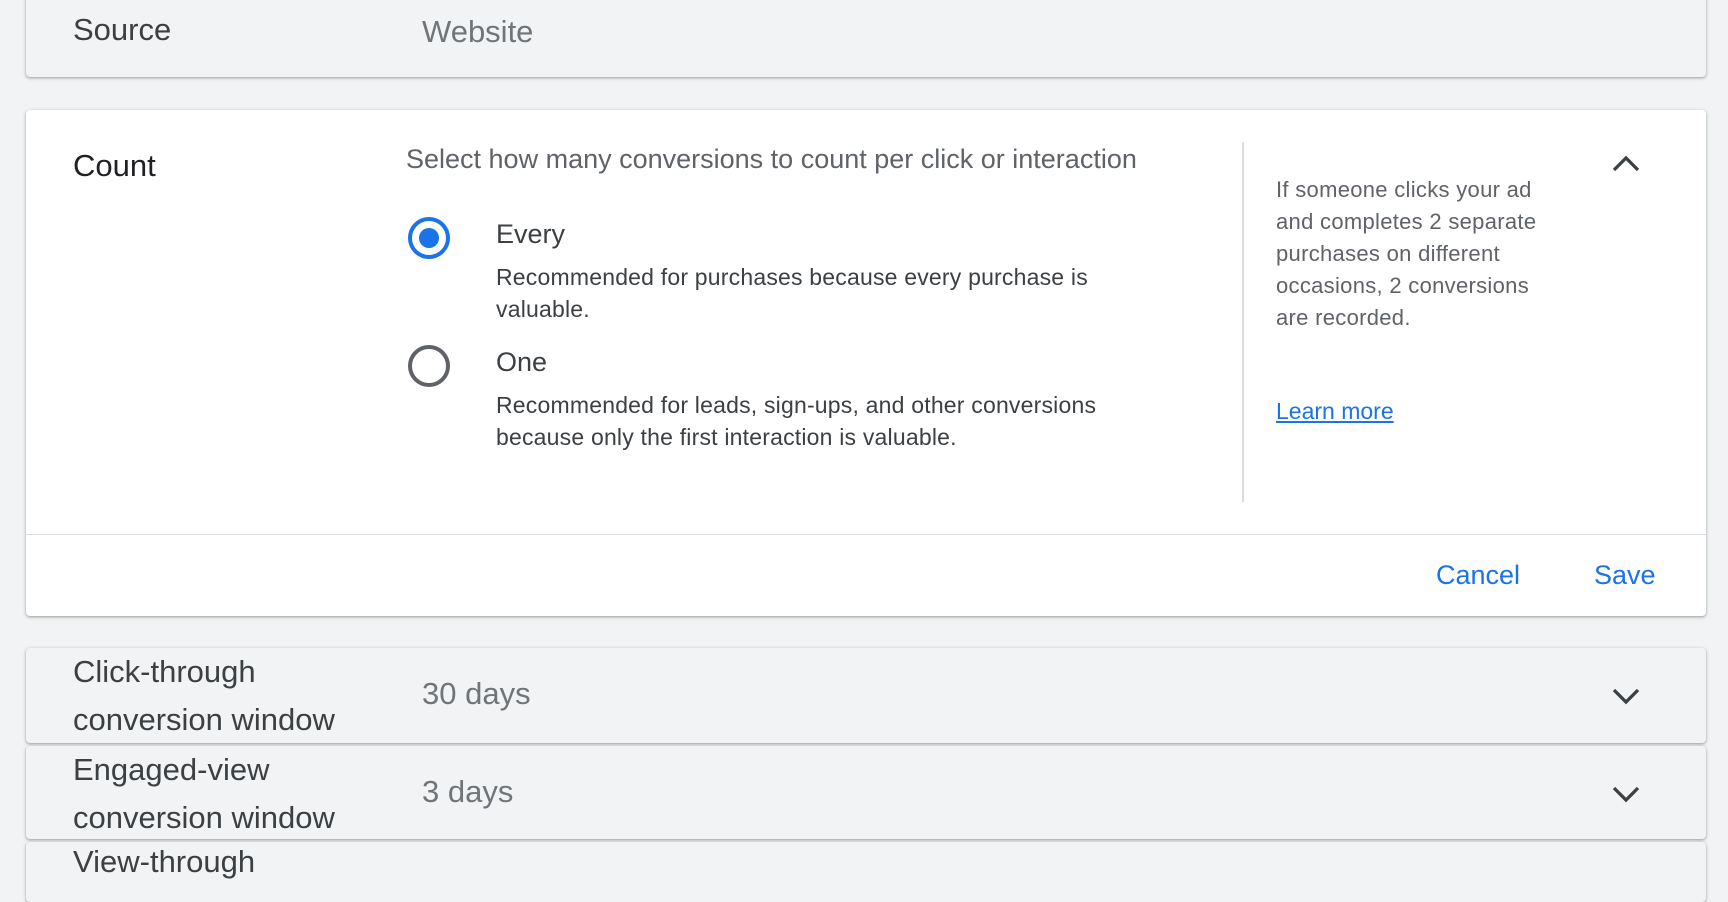 Image resolution: width=1728 pixels, height=902 pixels. Describe the element at coordinates (866, 872) in the screenshot. I see `view-through-window-row: View-through` at that location.